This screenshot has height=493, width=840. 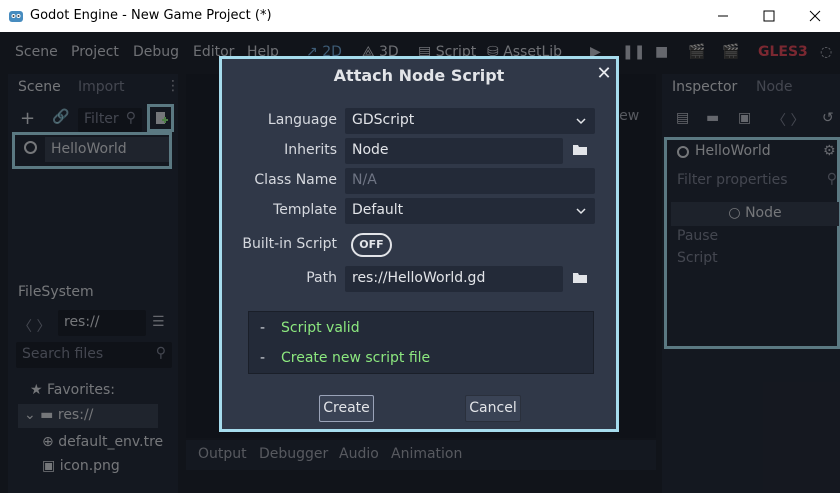 What do you see at coordinates (383, 120) in the screenshot?
I see `language-value: GDScript` at bounding box center [383, 120].